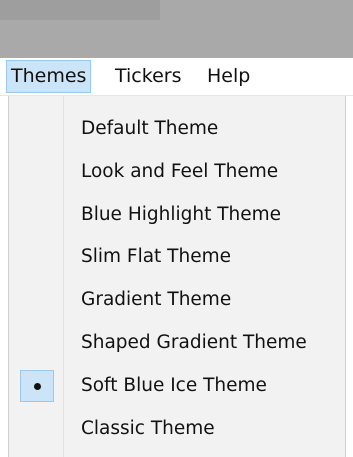 The width and height of the screenshot is (353, 457). I want to click on radio-dot-icon, so click(37, 386).